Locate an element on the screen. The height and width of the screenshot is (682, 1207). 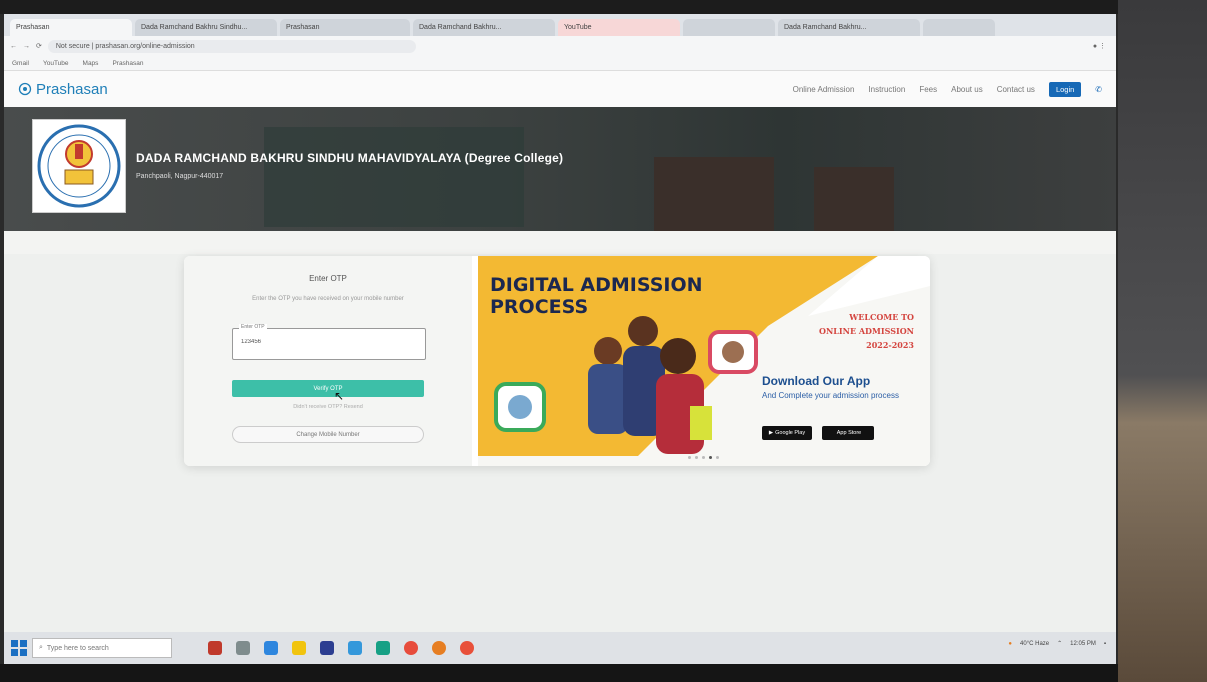
nav-instruction: Instruction is located at coordinates (886, 89).